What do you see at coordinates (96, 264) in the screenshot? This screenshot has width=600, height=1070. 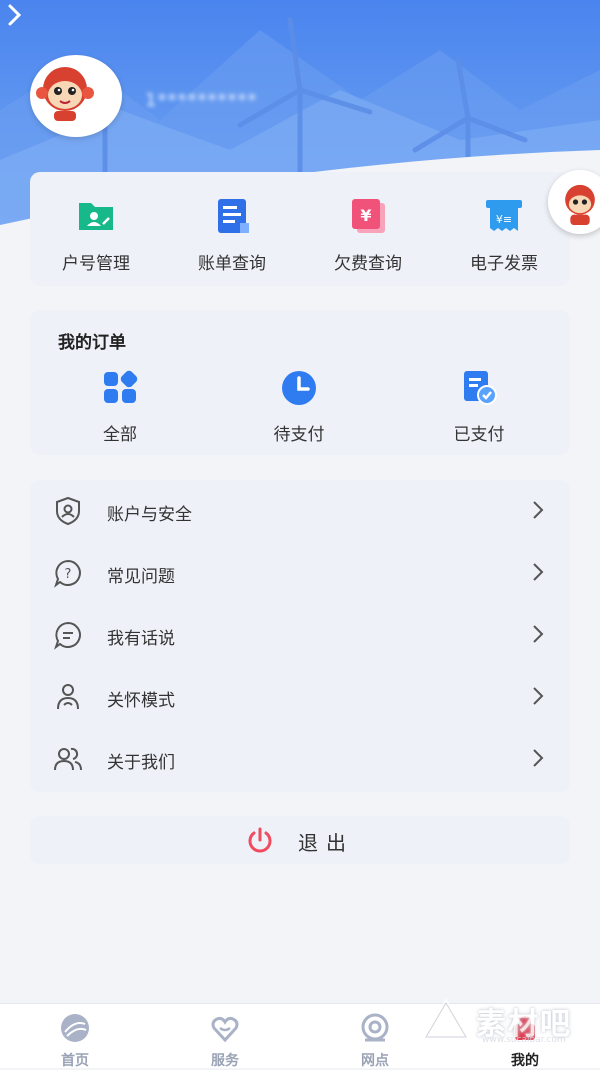 I see `quick-action-label: 户号管理` at bounding box center [96, 264].